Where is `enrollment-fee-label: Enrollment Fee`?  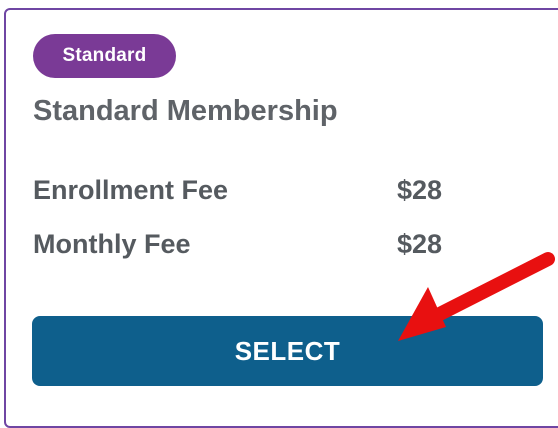
enrollment-fee-label: Enrollment Fee is located at coordinates (131, 190).